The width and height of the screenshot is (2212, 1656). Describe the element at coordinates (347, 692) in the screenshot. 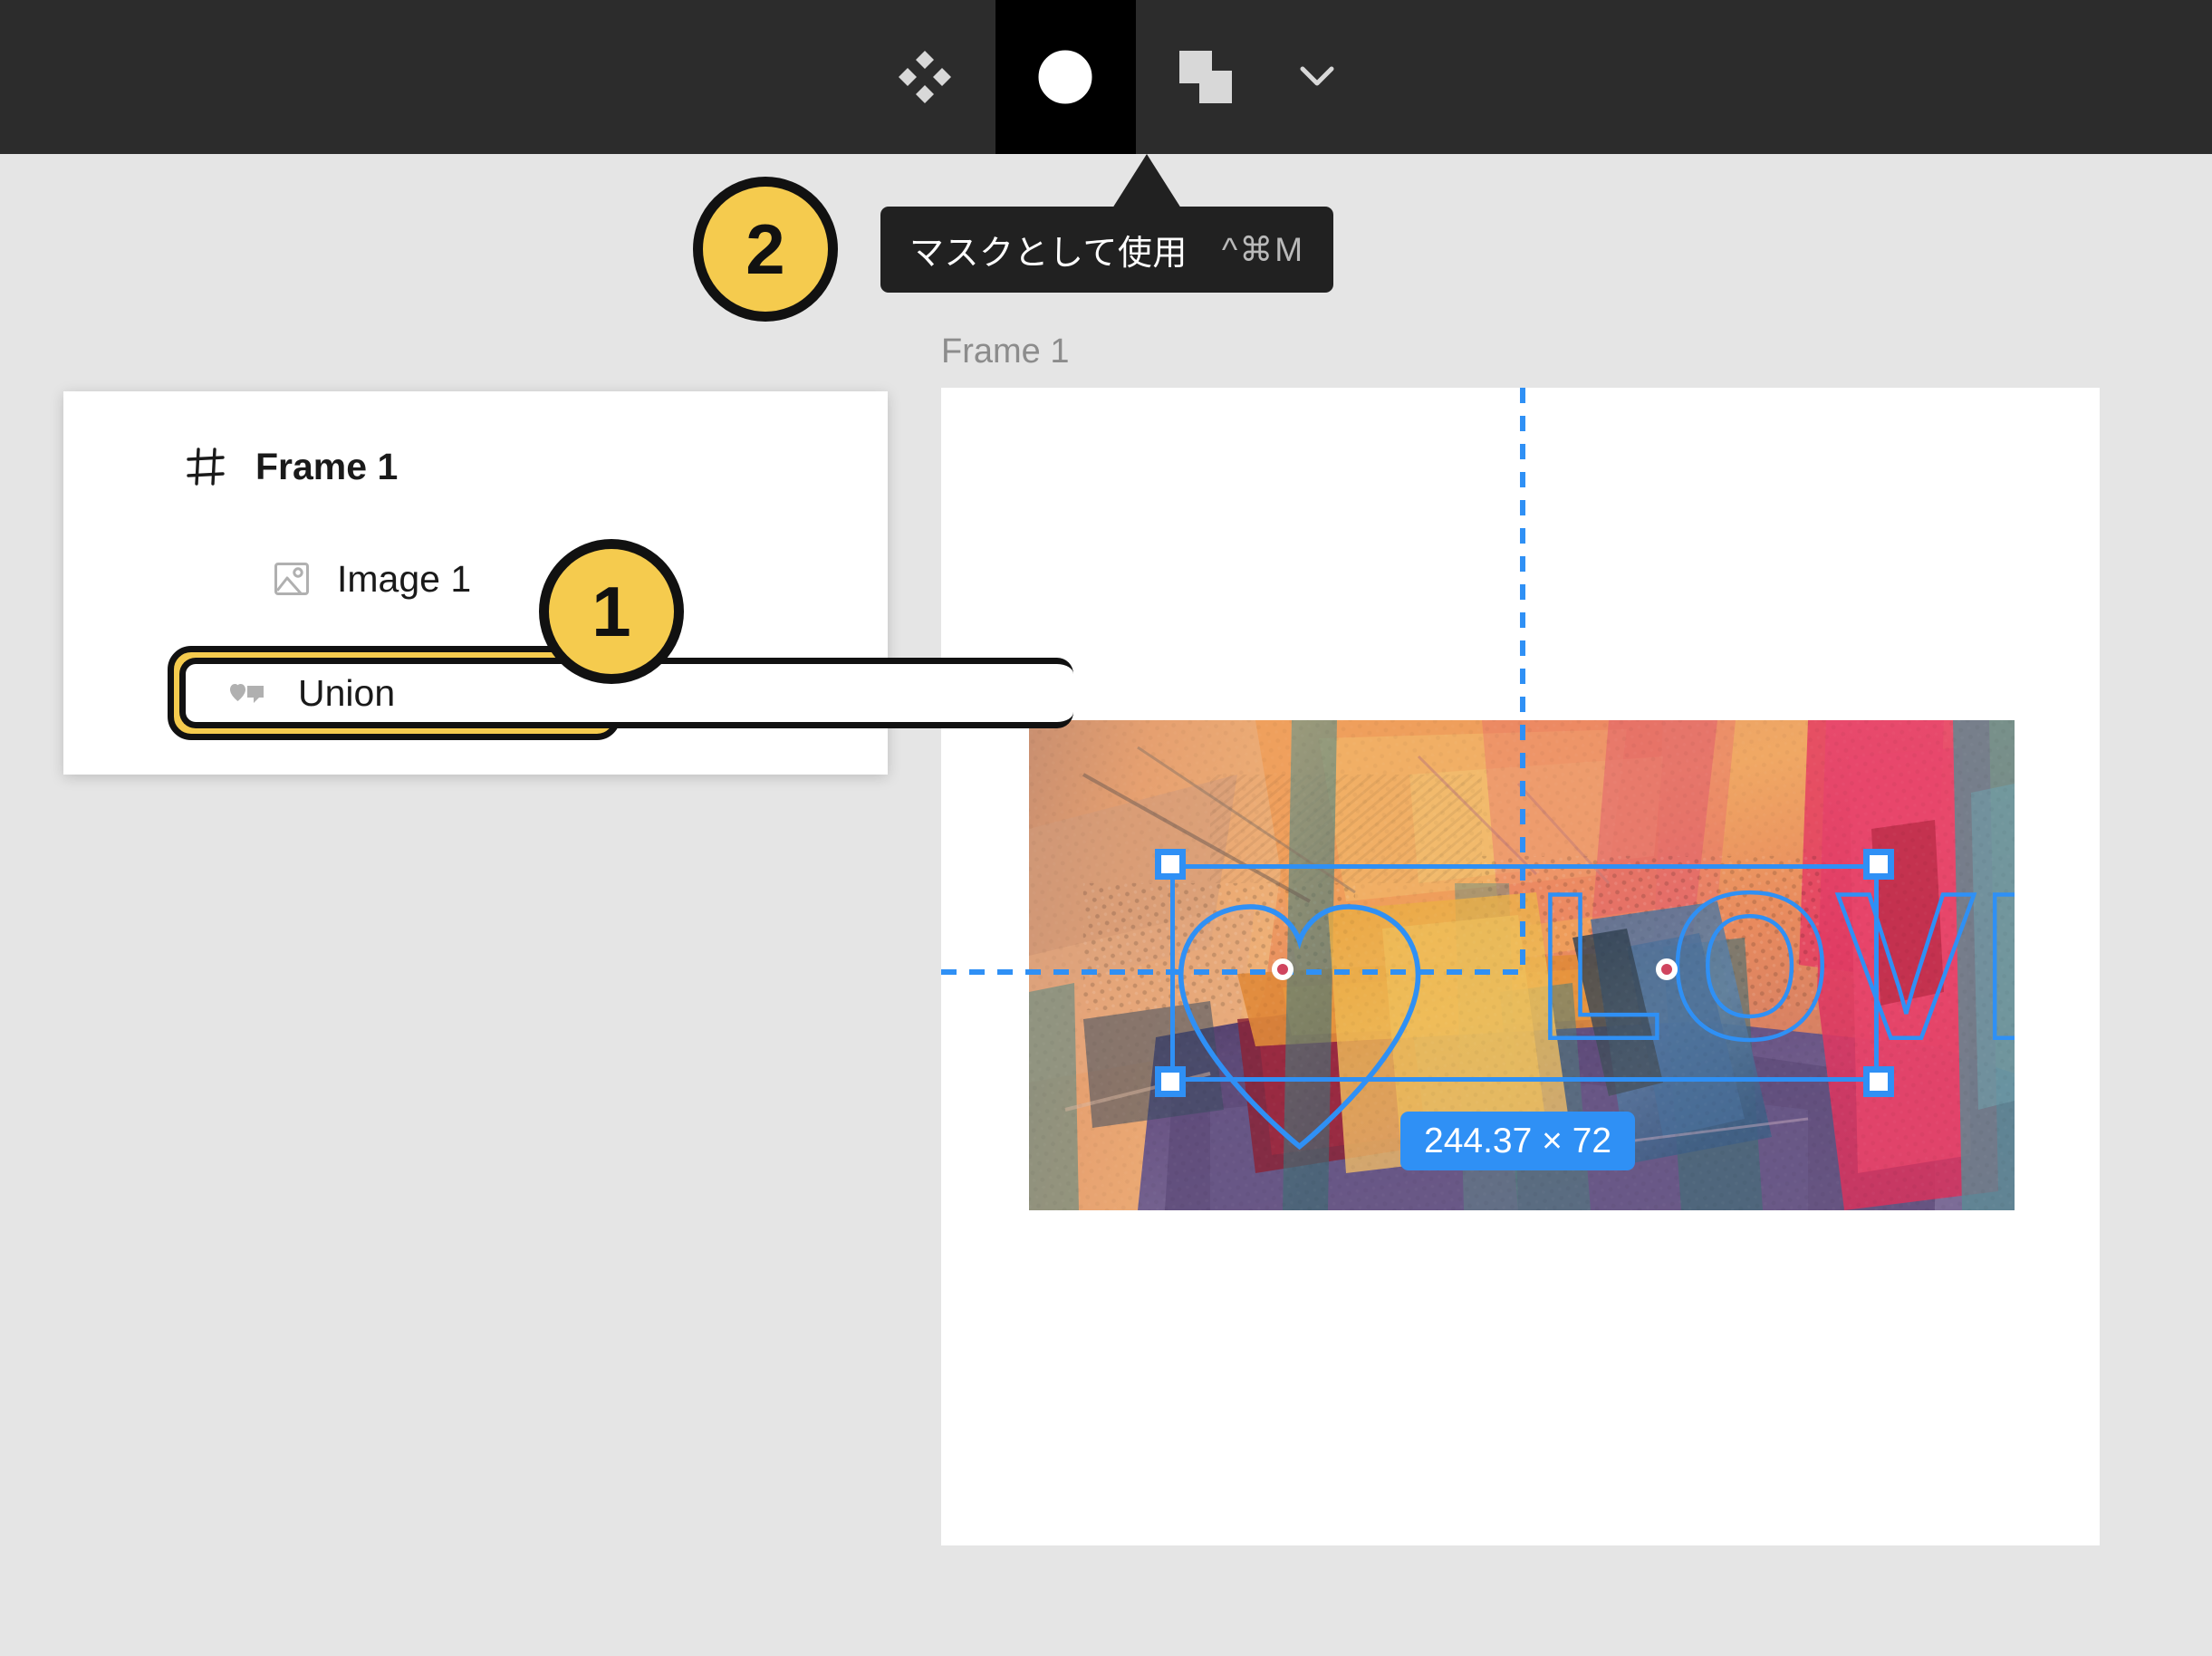

I see `layer-label-union: Union` at that location.